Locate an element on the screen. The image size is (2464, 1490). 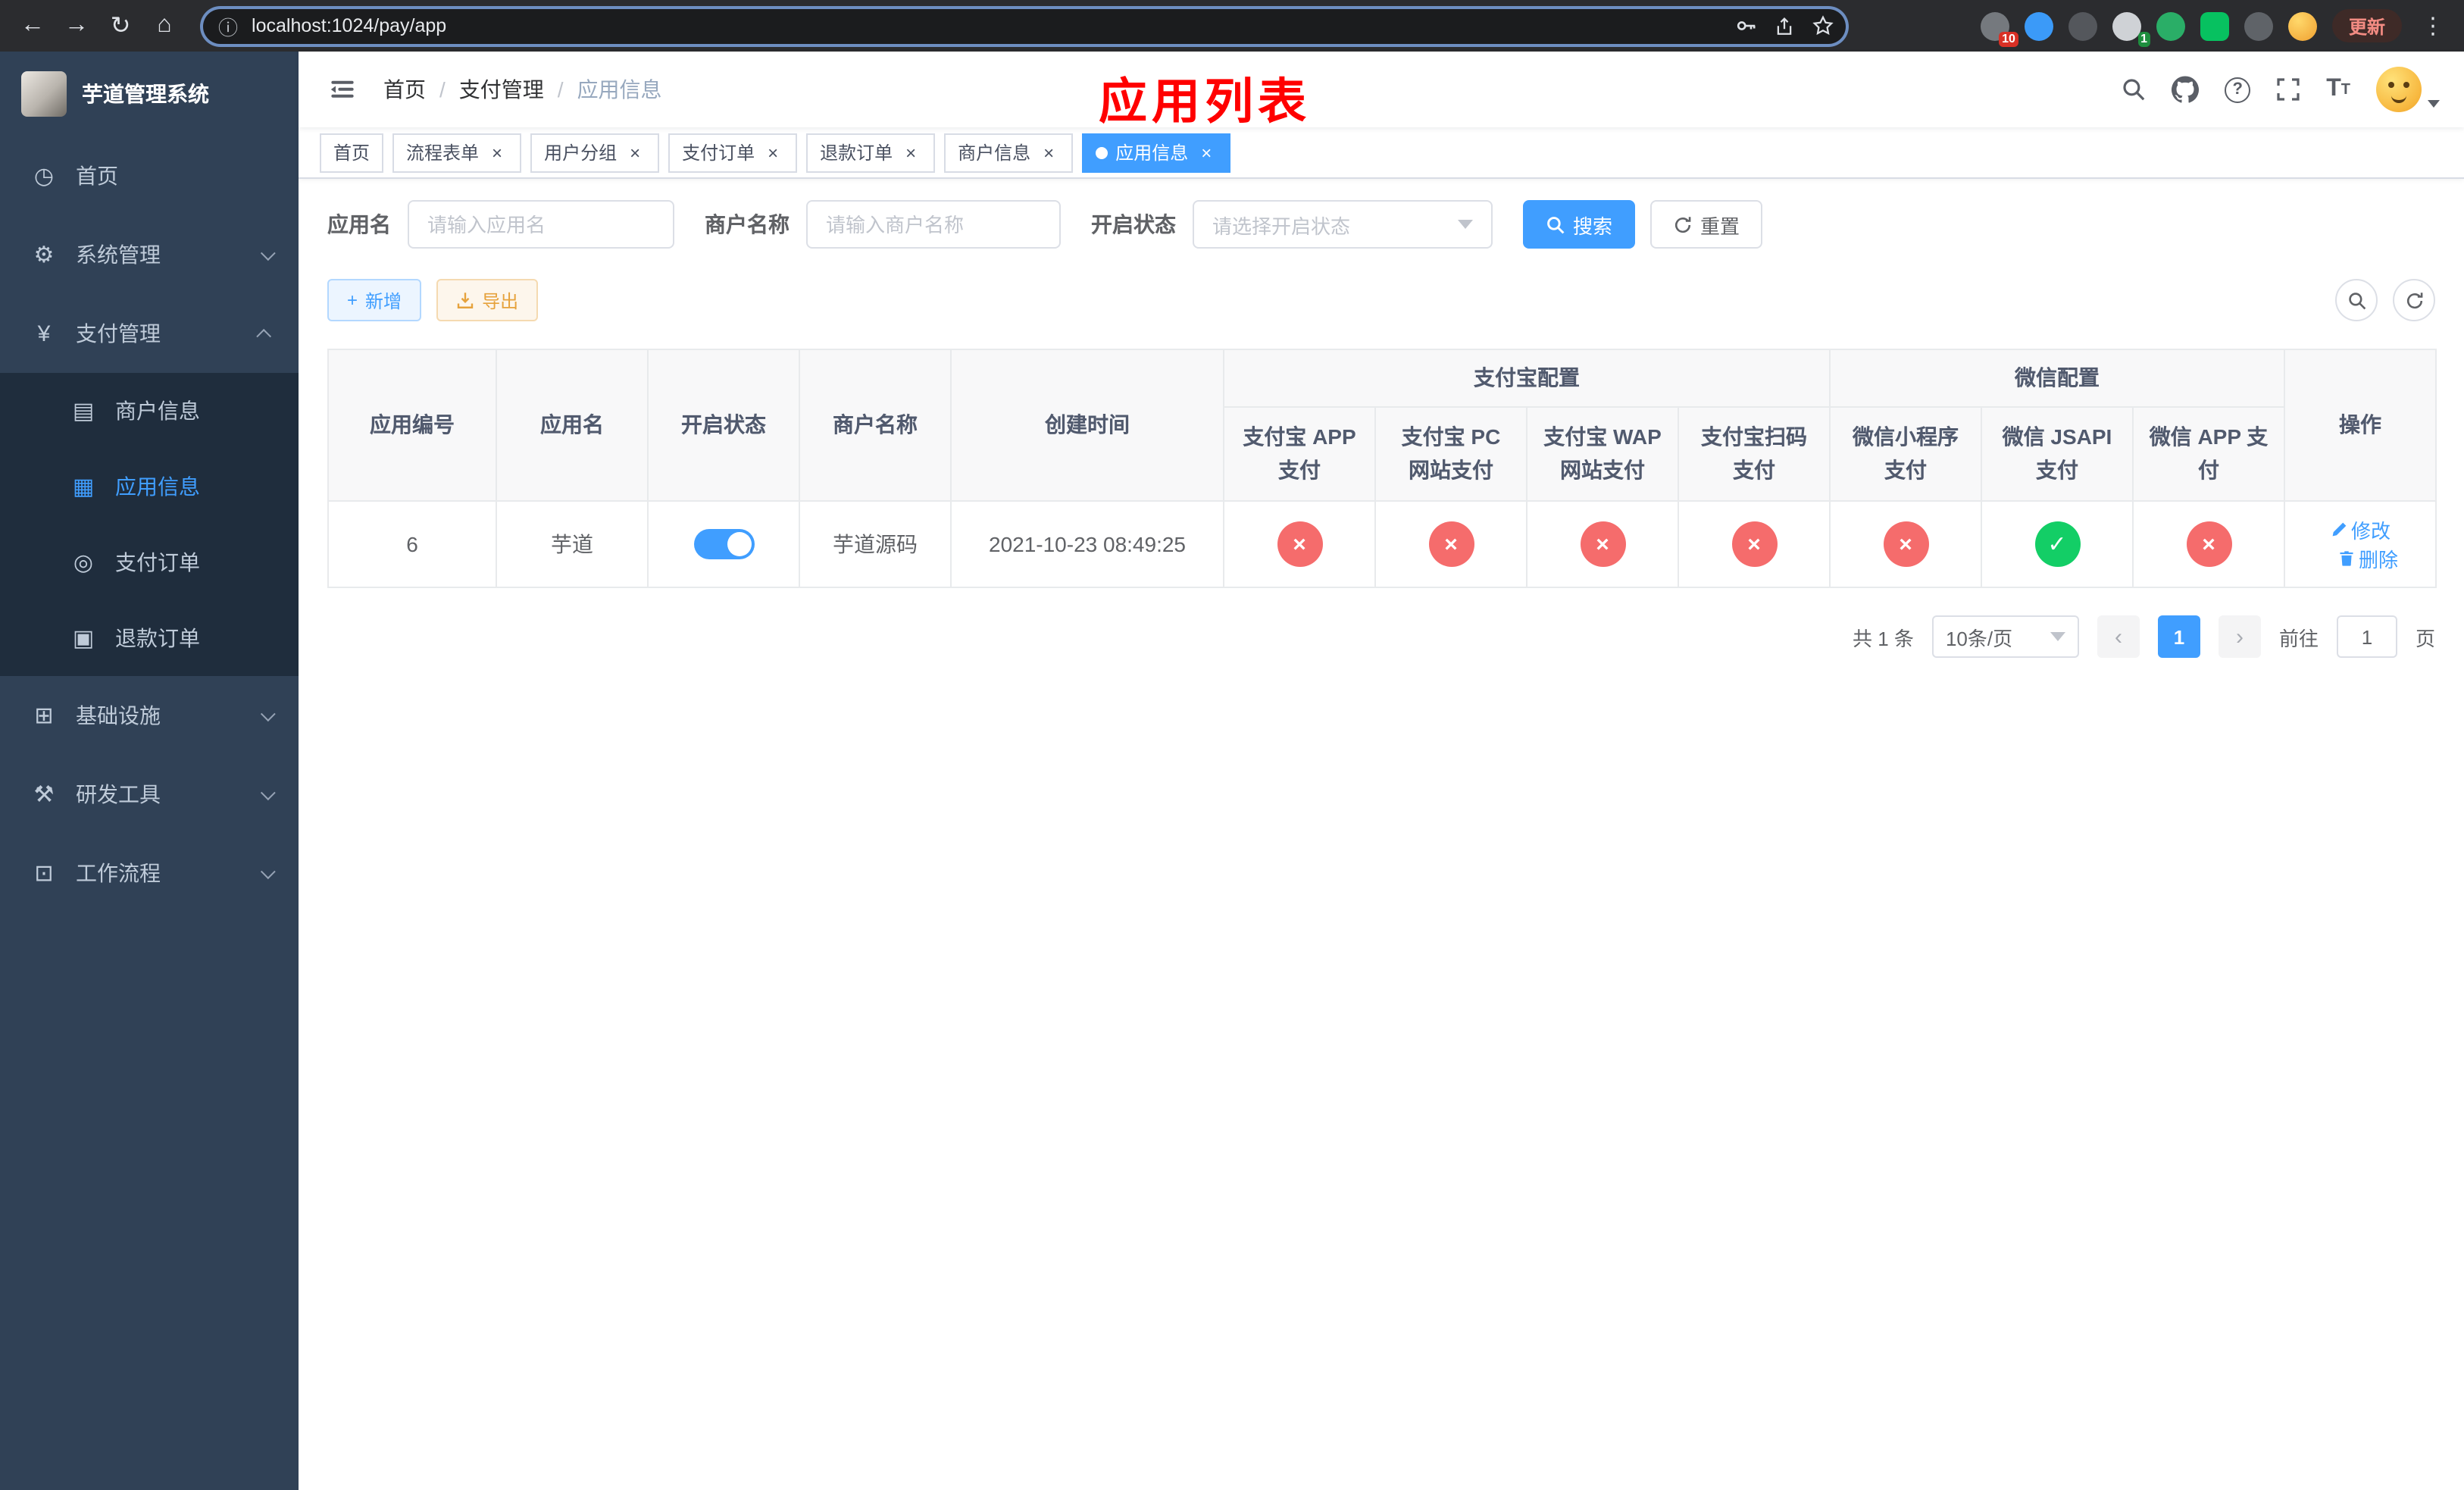
status-select: 请选择开启状态 is located at coordinates (1343, 224).